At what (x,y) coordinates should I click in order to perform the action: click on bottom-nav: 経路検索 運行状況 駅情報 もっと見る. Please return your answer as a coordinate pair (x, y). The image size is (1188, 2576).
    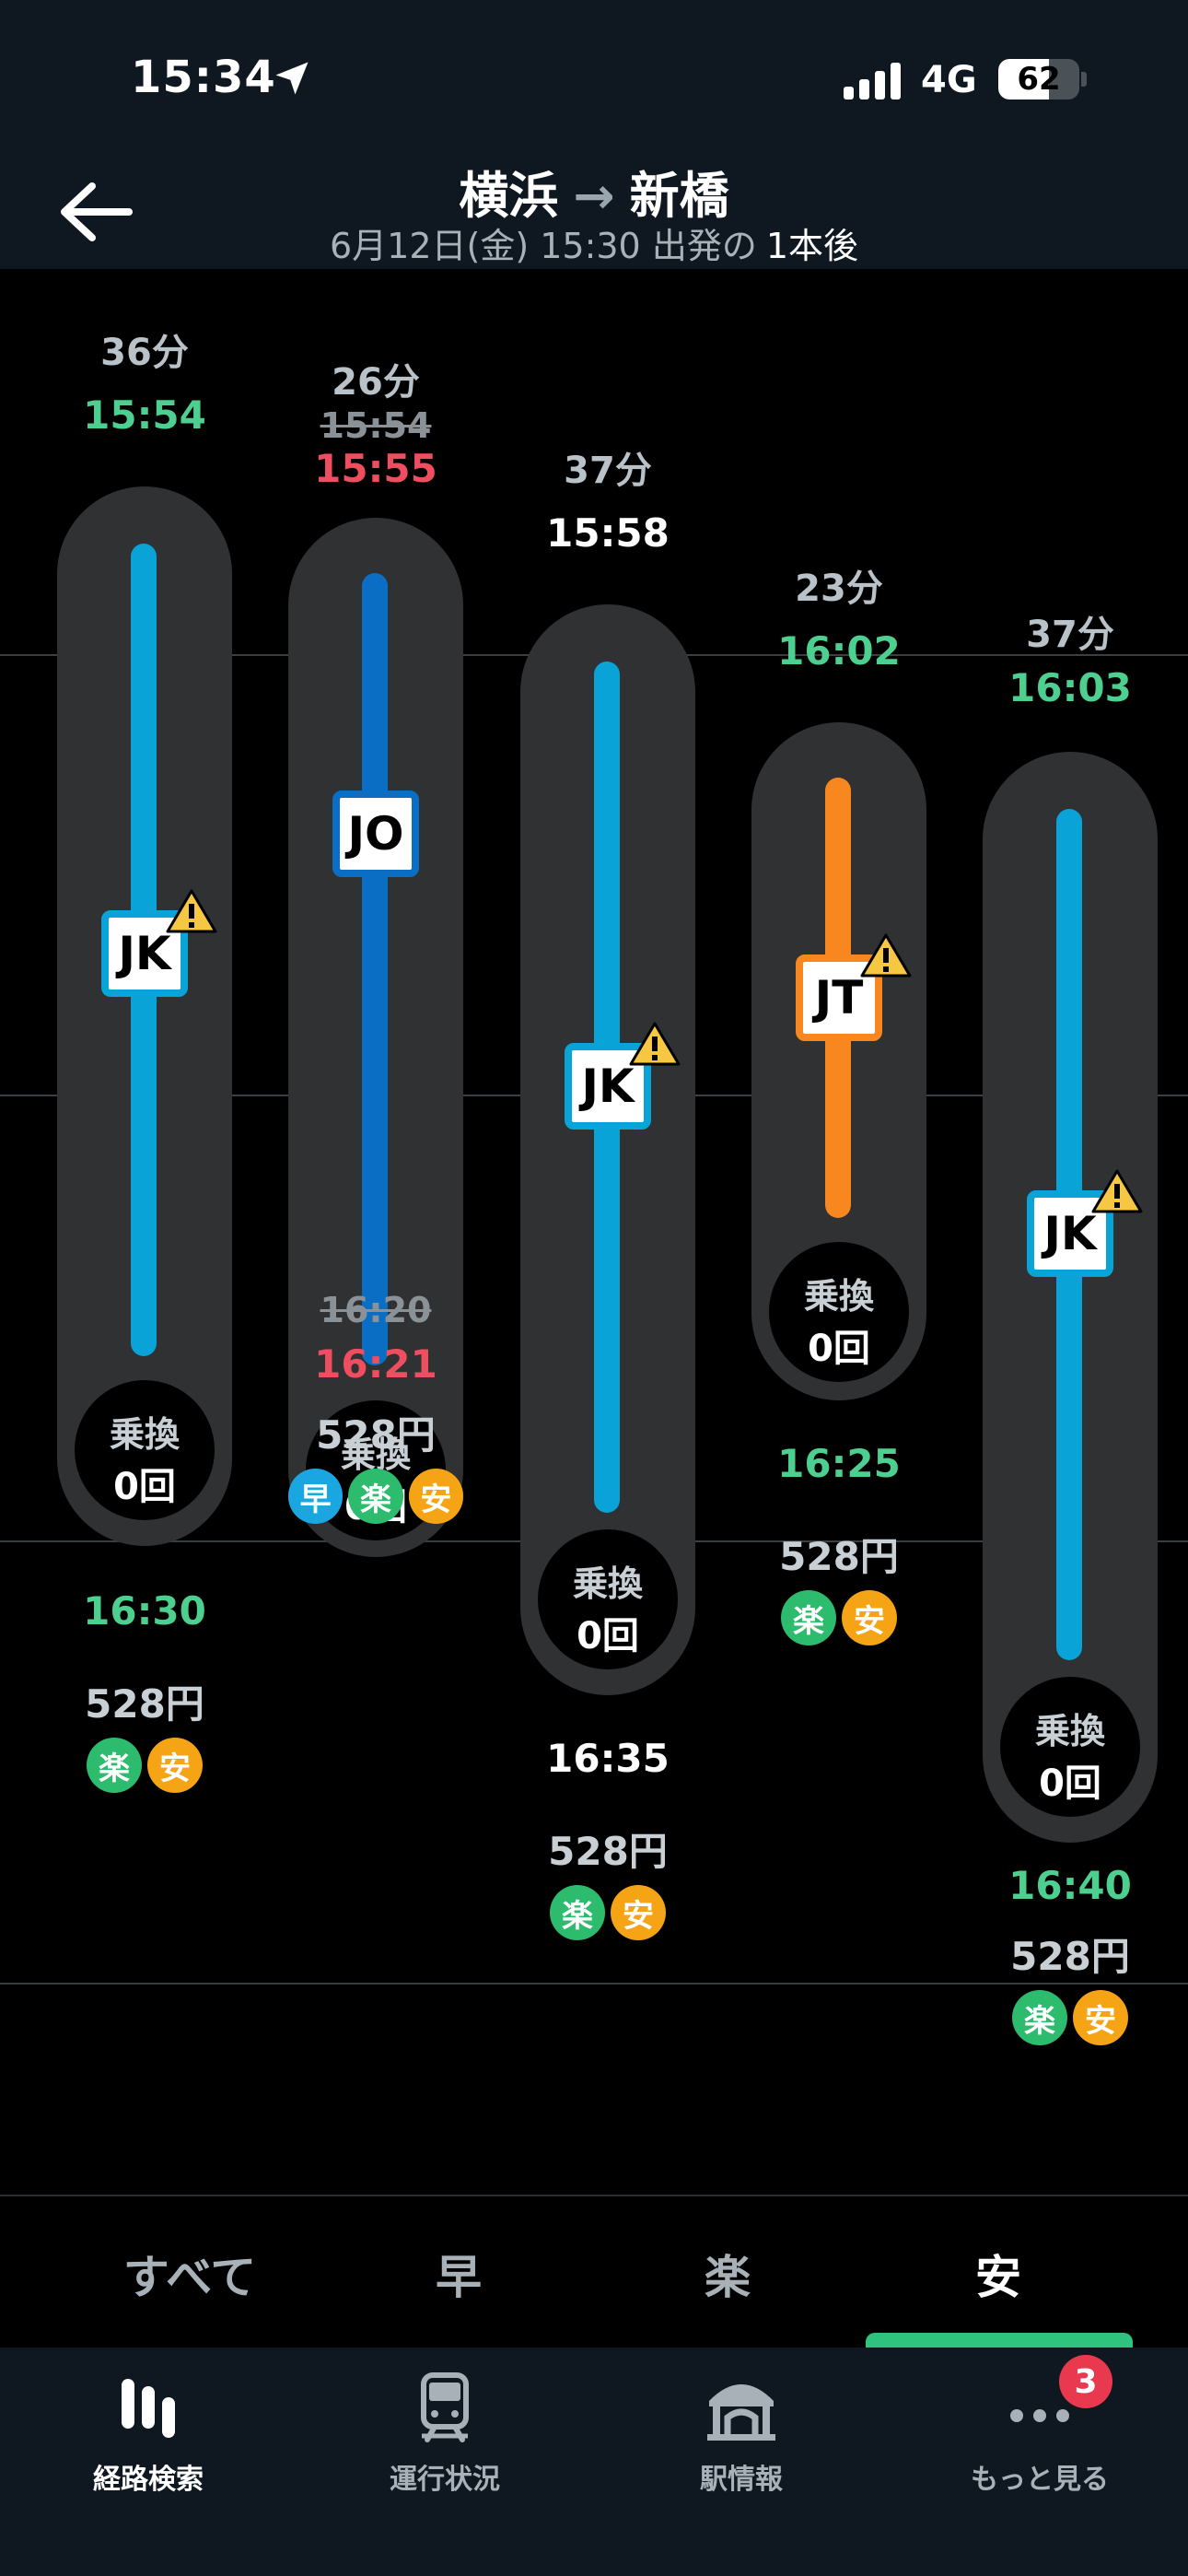
    Looking at the image, I should click on (594, 2462).